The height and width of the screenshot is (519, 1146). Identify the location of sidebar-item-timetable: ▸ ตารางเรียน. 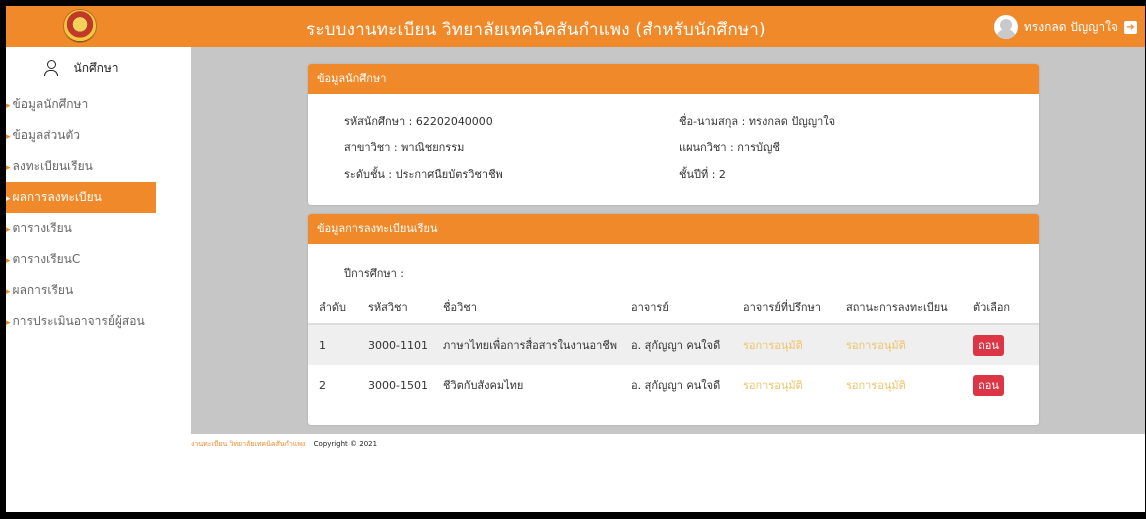
(81, 228).